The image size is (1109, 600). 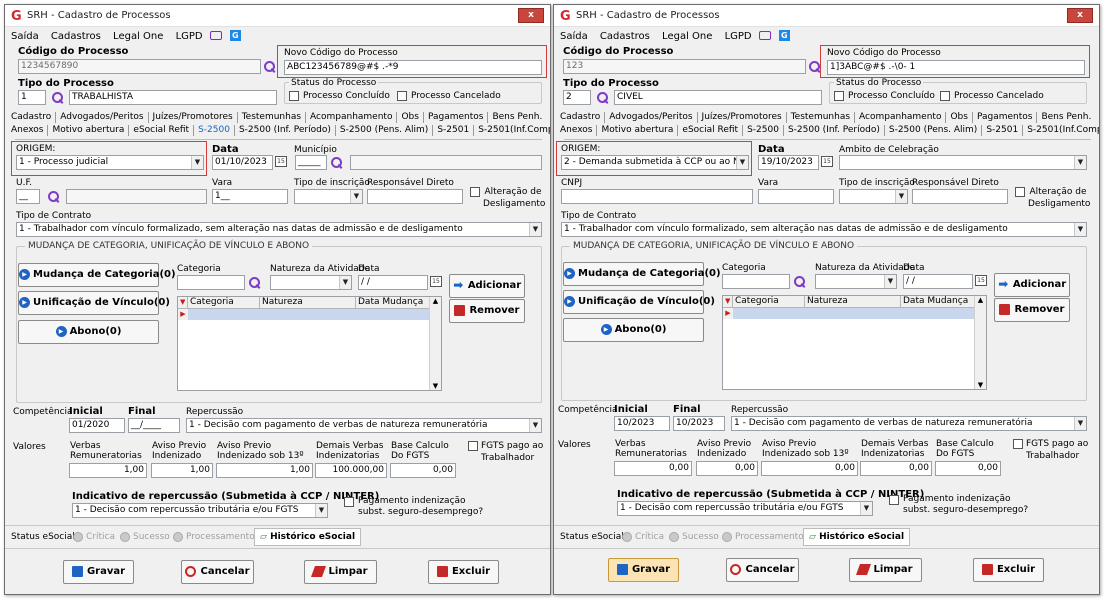 I want to click on processamento-radio, so click(x=727, y=537).